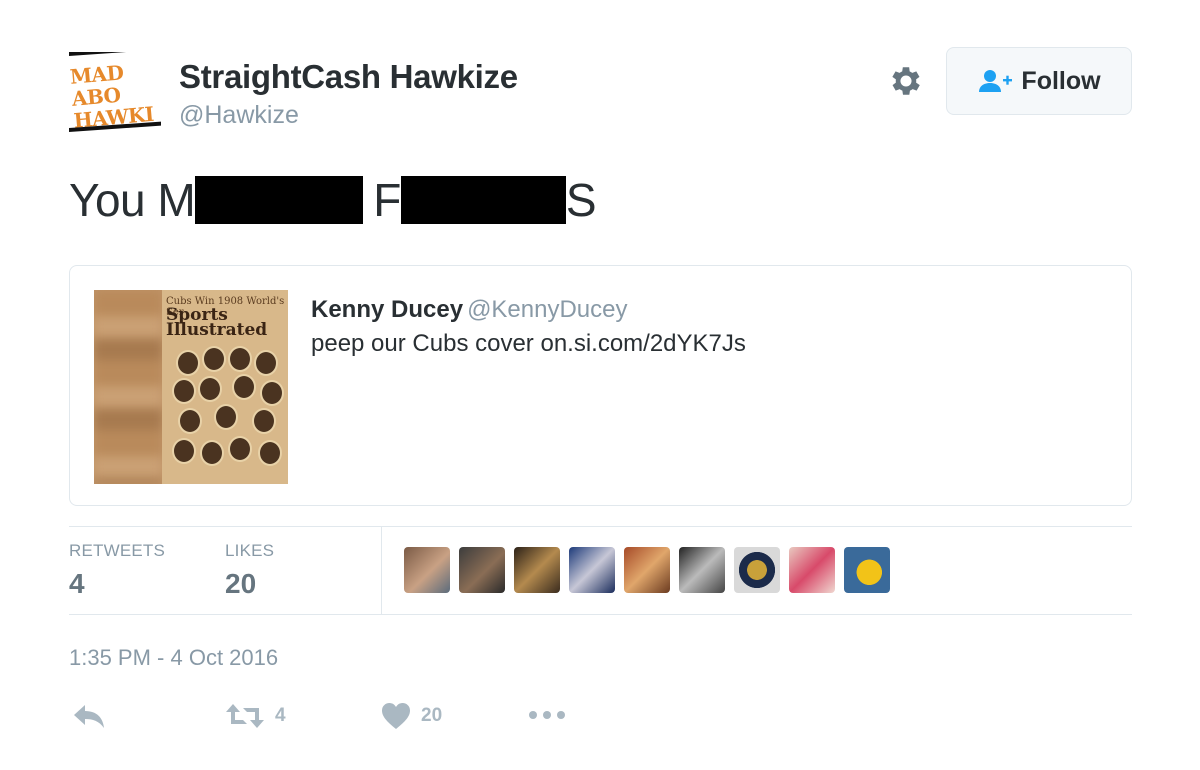  Describe the element at coordinates (528, 343) in the screenshot. I see `quoted-tweet-text: peep our Cubs cover on.si.com/2dYK7Js` at that location.